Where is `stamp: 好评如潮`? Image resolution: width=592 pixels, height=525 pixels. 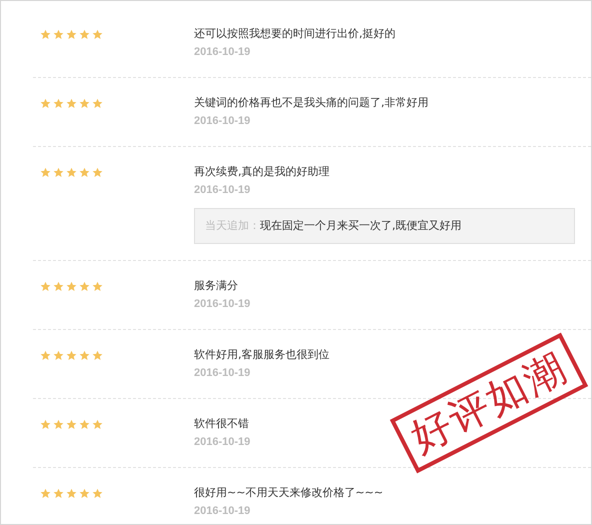
stamp: 好评如潮 is located at coordinates (489, 403).